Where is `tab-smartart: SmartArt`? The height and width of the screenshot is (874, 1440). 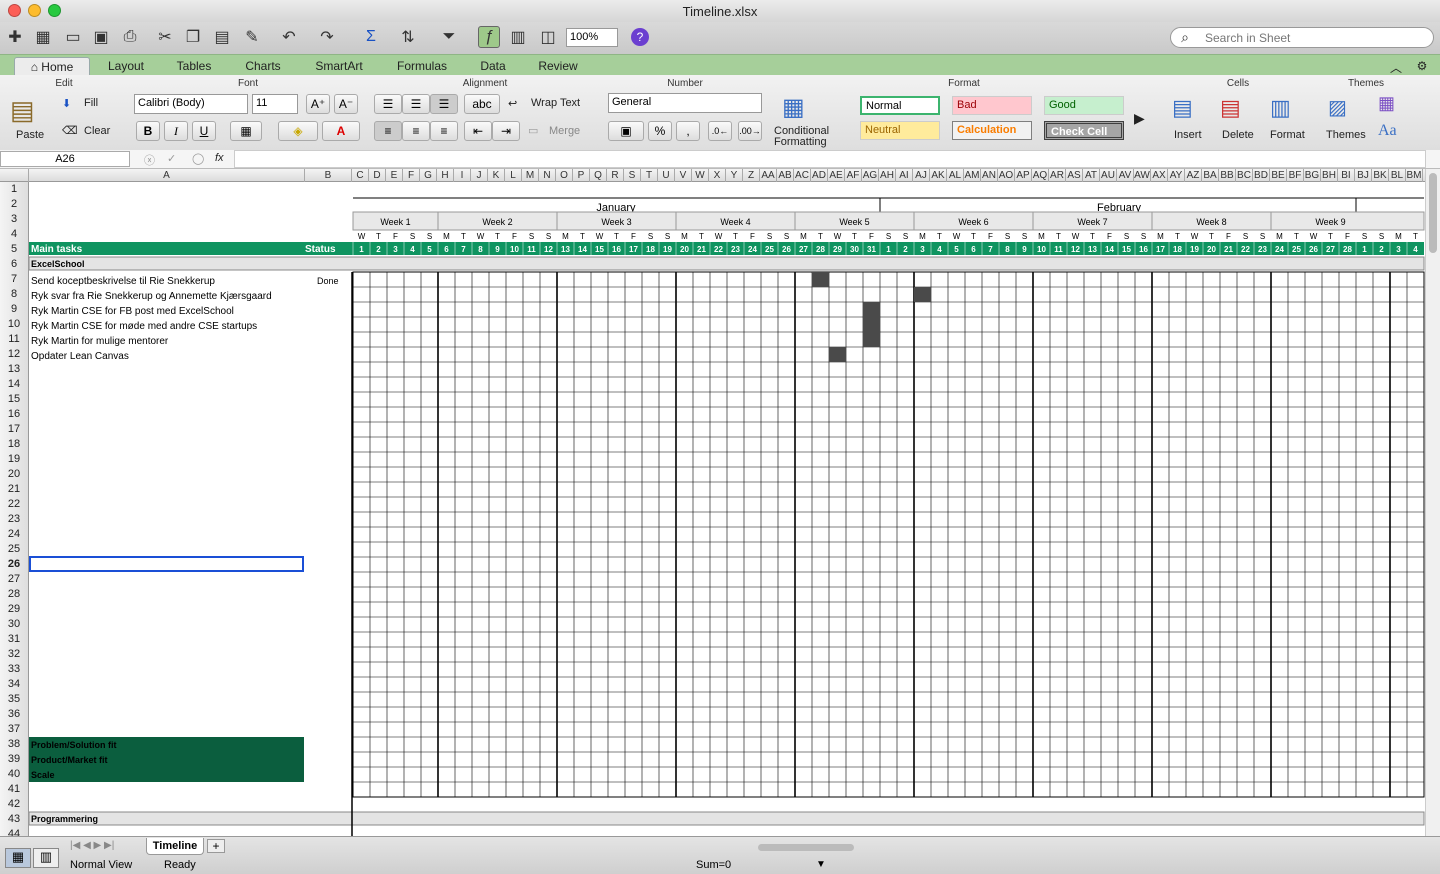 tab-smartart: SmartArt is located at coordinates (339, 66).